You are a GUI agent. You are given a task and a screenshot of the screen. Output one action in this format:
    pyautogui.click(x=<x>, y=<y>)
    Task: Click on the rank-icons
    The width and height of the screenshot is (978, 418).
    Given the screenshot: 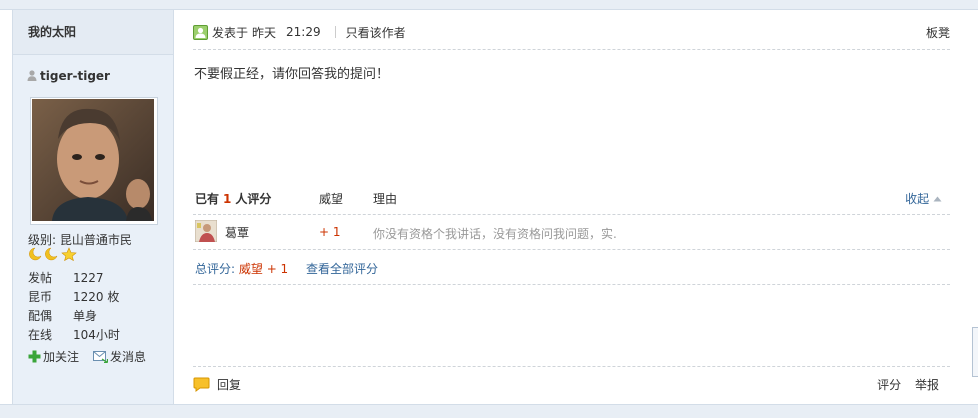 What is the action you would take?
    pyautogui.click(x=53, y=254)
    